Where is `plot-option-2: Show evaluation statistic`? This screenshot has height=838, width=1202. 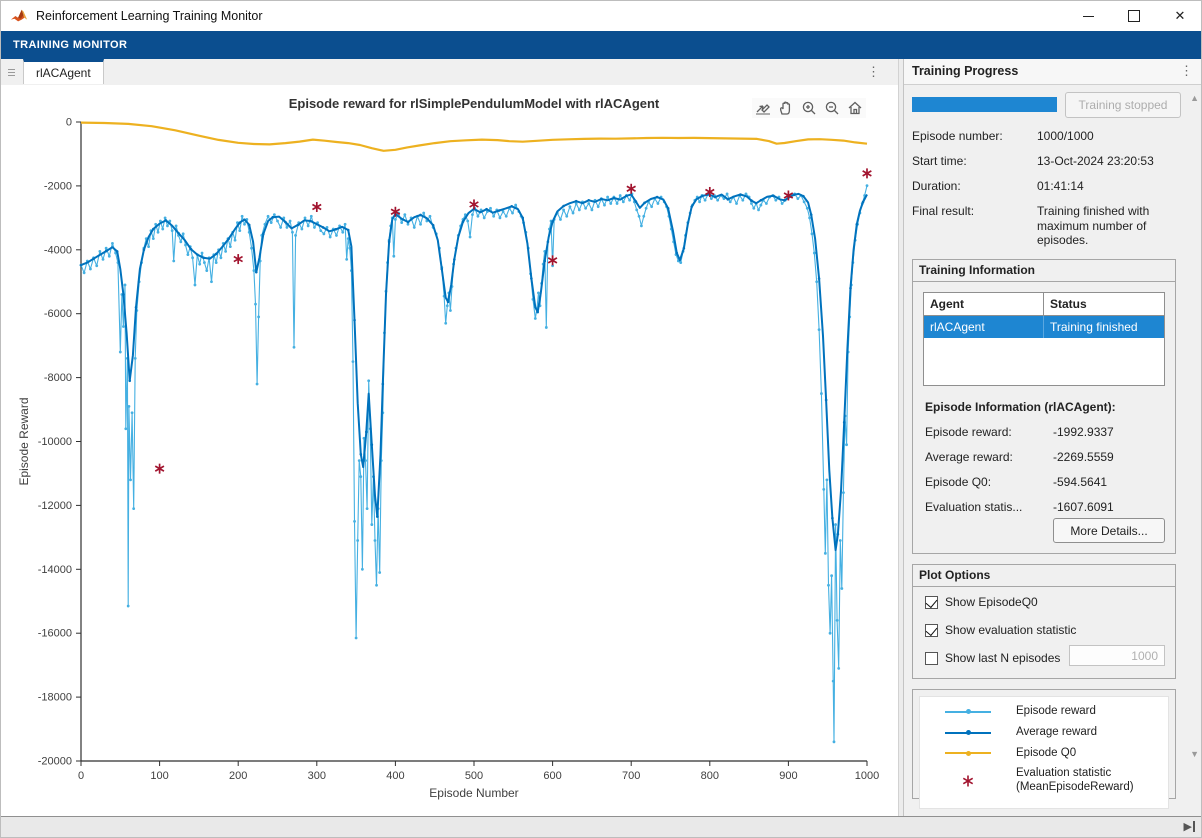
plot-option-2: Show evaluation statistic is located at coordinates (1000, 630).